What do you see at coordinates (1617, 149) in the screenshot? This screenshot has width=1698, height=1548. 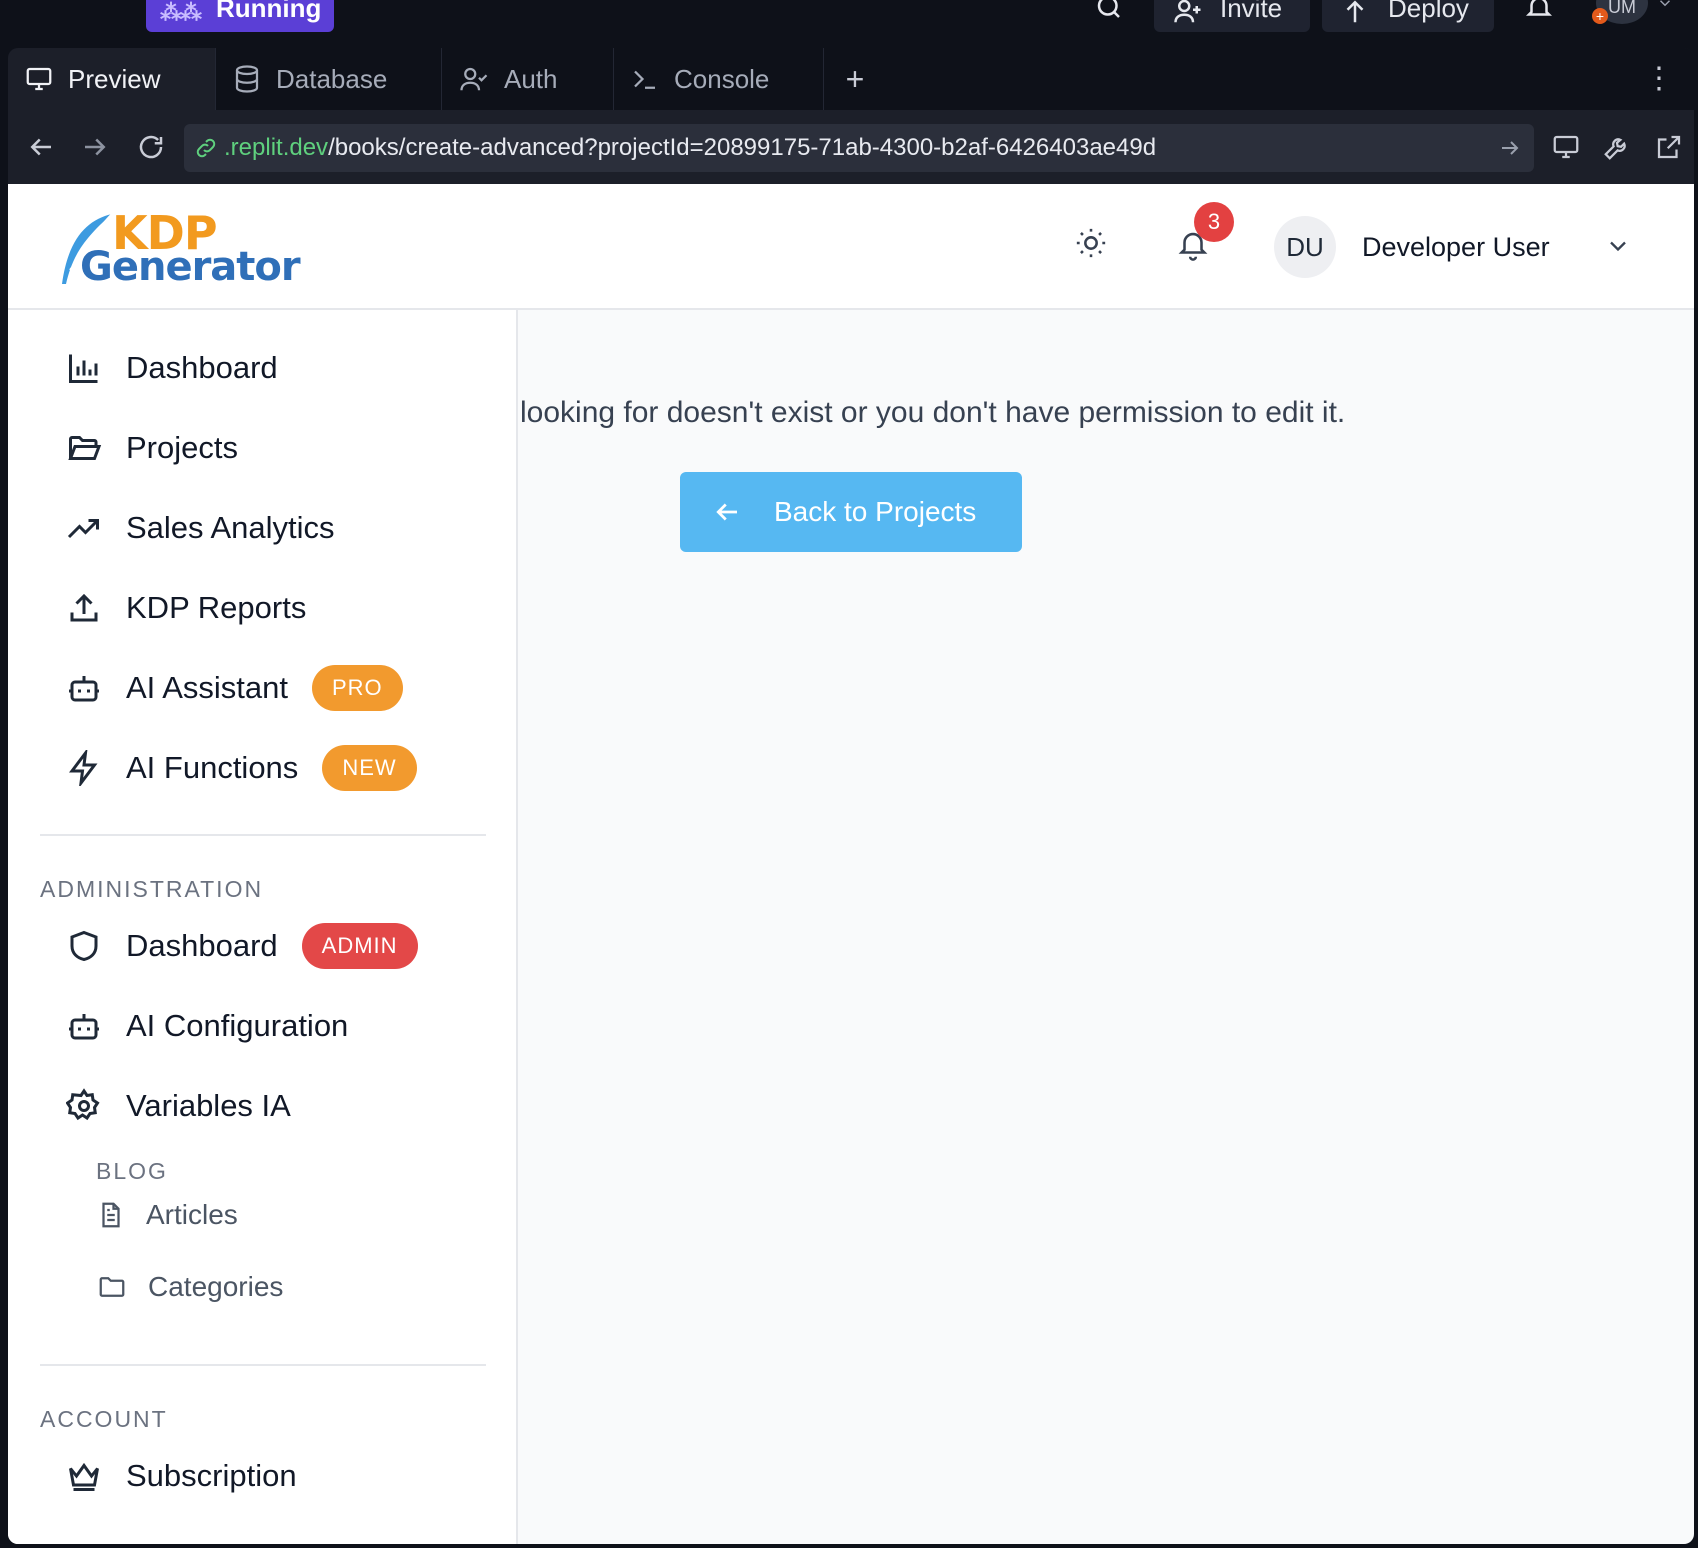 I see `wrench-icon` at bounding box center [1617, 149].